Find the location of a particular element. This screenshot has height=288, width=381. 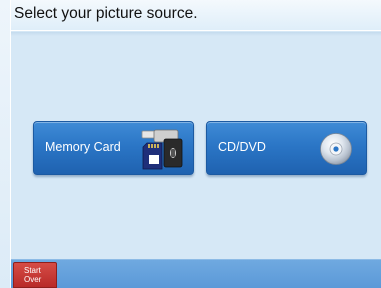

start-over-label: Start Over is located at coordinates (33, 275).